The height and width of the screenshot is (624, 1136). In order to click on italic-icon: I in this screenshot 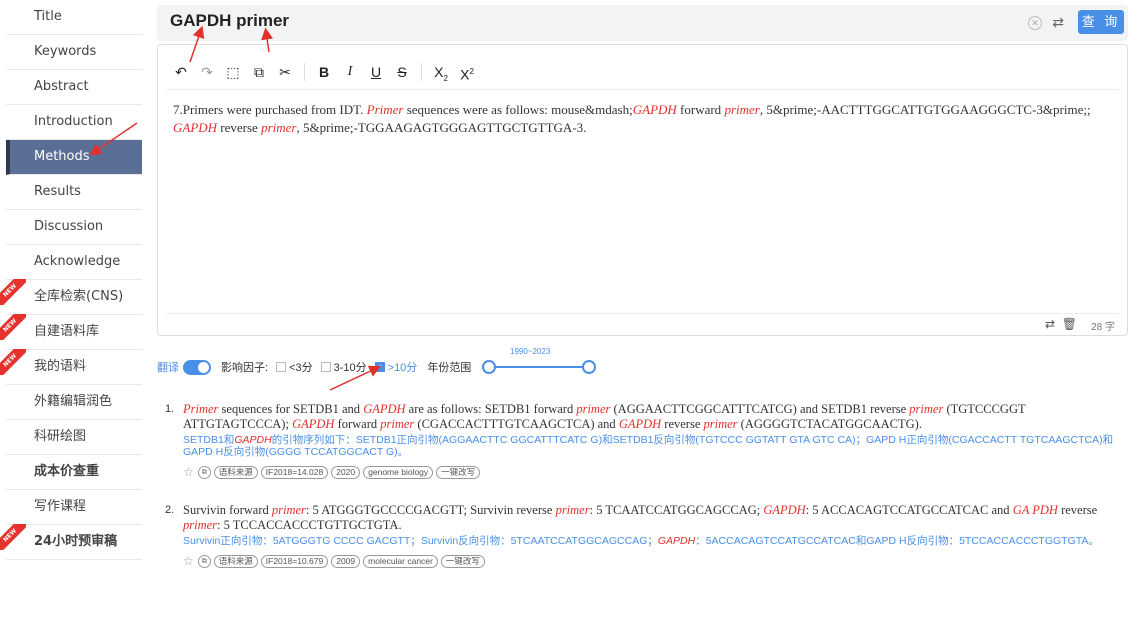, I will do `click(350, 72)`.